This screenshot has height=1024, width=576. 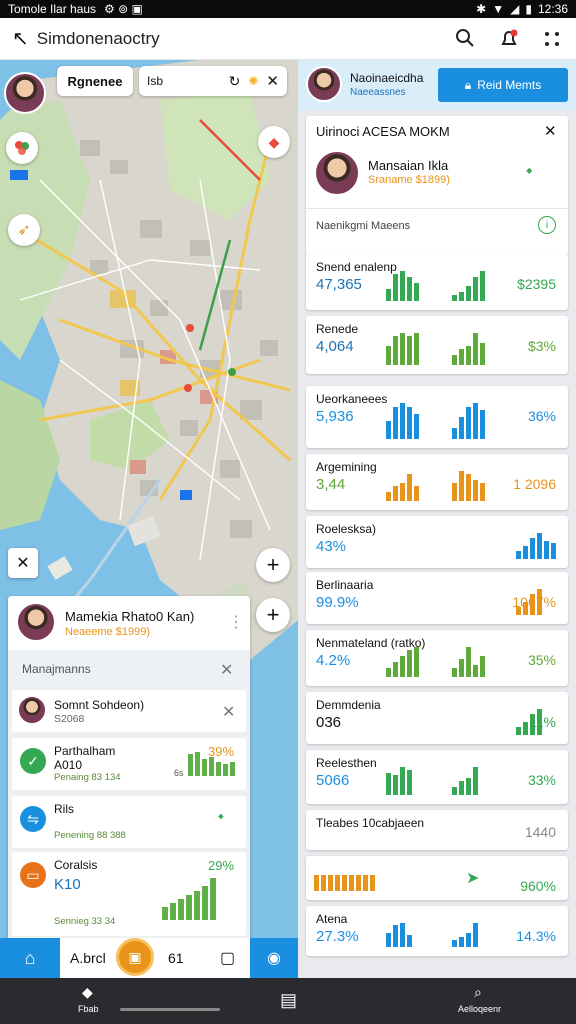 I want to click on map-filter-chip: Isb ↻ ✺ ✕, so click(x=213, y=81).